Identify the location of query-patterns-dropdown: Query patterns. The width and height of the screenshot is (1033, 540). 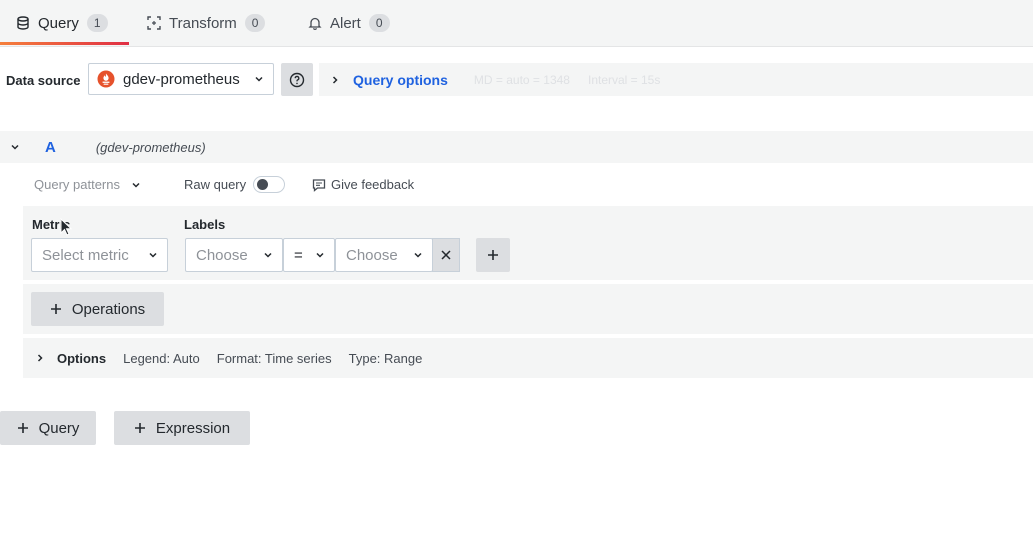
(88, 184).